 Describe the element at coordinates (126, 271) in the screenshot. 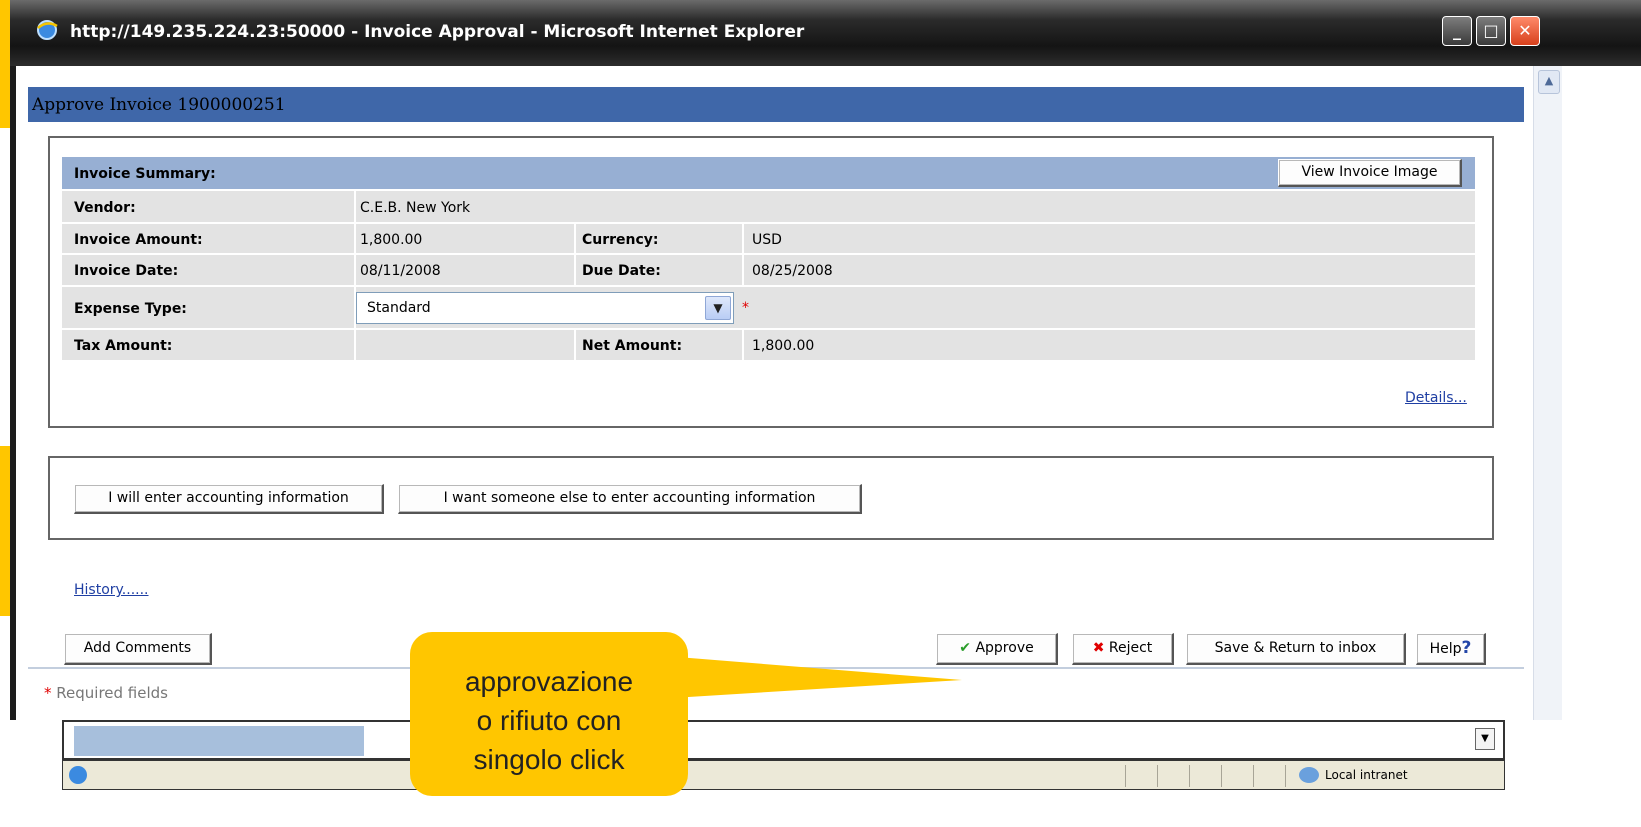

I see `invoice-date-label: Invoice Date:` at that location.